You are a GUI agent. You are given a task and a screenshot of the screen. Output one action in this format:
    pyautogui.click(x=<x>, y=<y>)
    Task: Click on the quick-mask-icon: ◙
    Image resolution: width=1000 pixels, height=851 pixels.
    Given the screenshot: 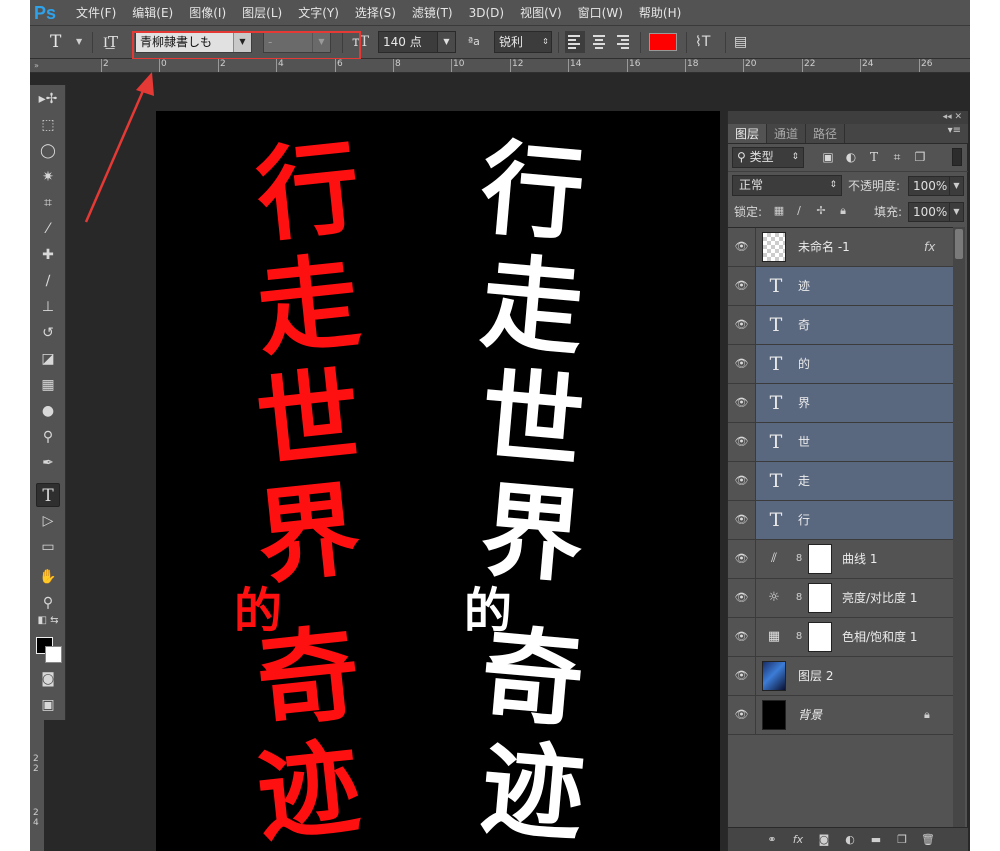 What is the action you would take?
    pyautogui.click(x=48, y=679)
    